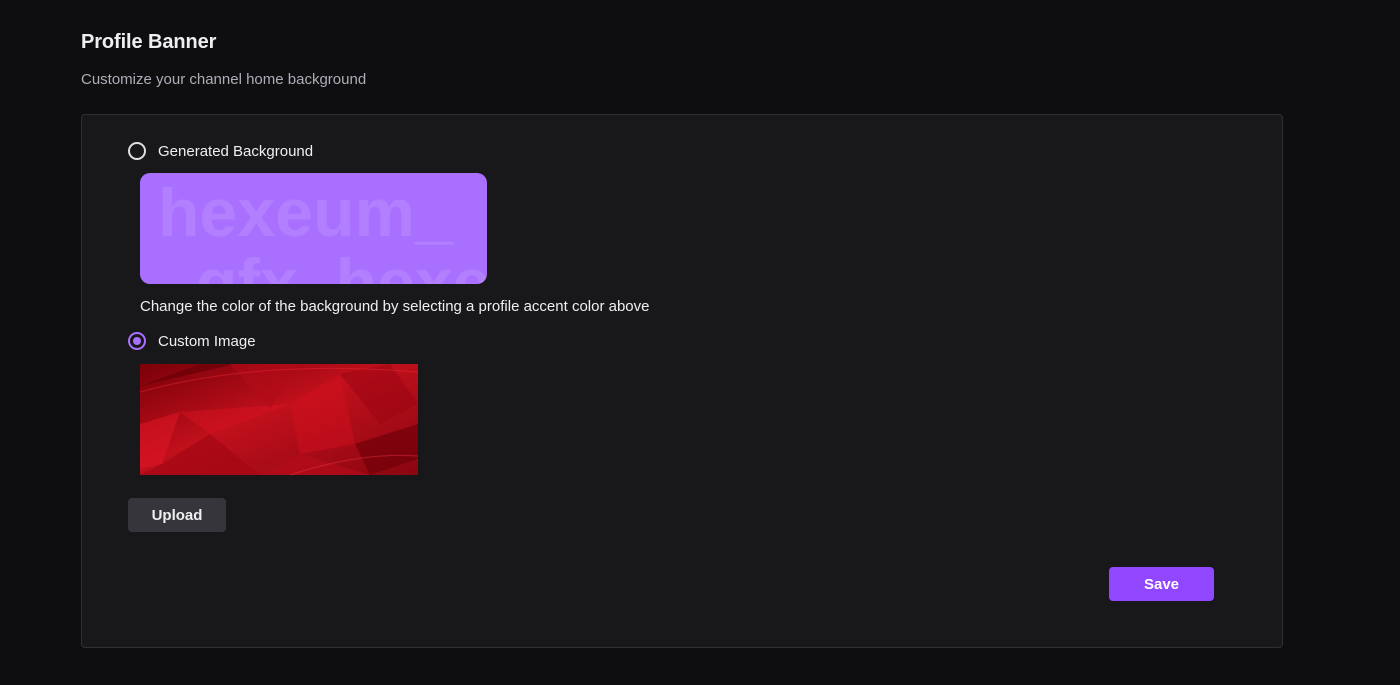 This screenshot has width=1400, height=685. What do you see at coordinates (137, 151) in the screenshot?
I see `generated-background-radio` at bounding box center [137, 151].